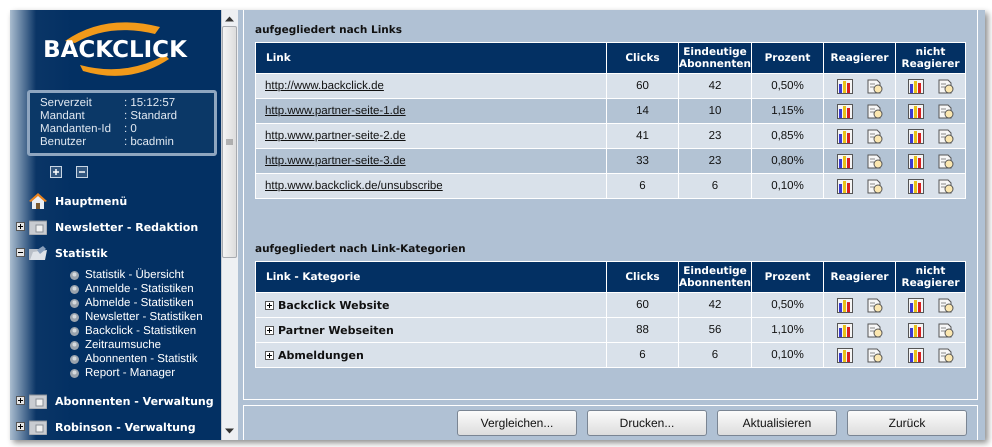 The height and width of the screenshot is (447, 992). What do you see at coordinates (38, 201) in the screenshot?
I see `house-icon` at bounding box center [38, 201].